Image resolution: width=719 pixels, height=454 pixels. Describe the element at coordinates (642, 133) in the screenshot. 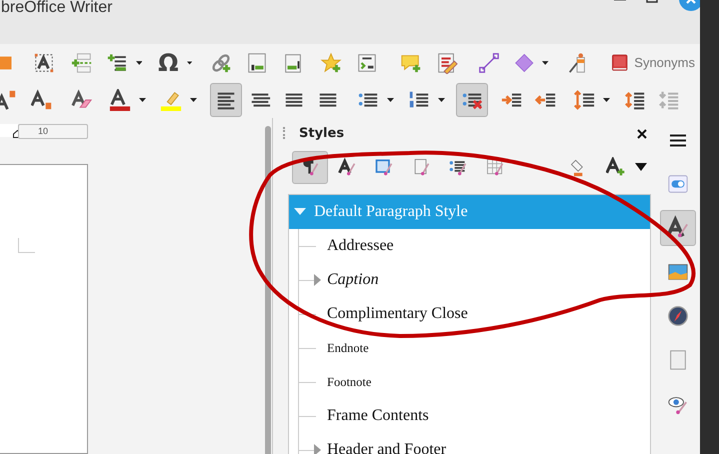

I see `close-icon` at that location.